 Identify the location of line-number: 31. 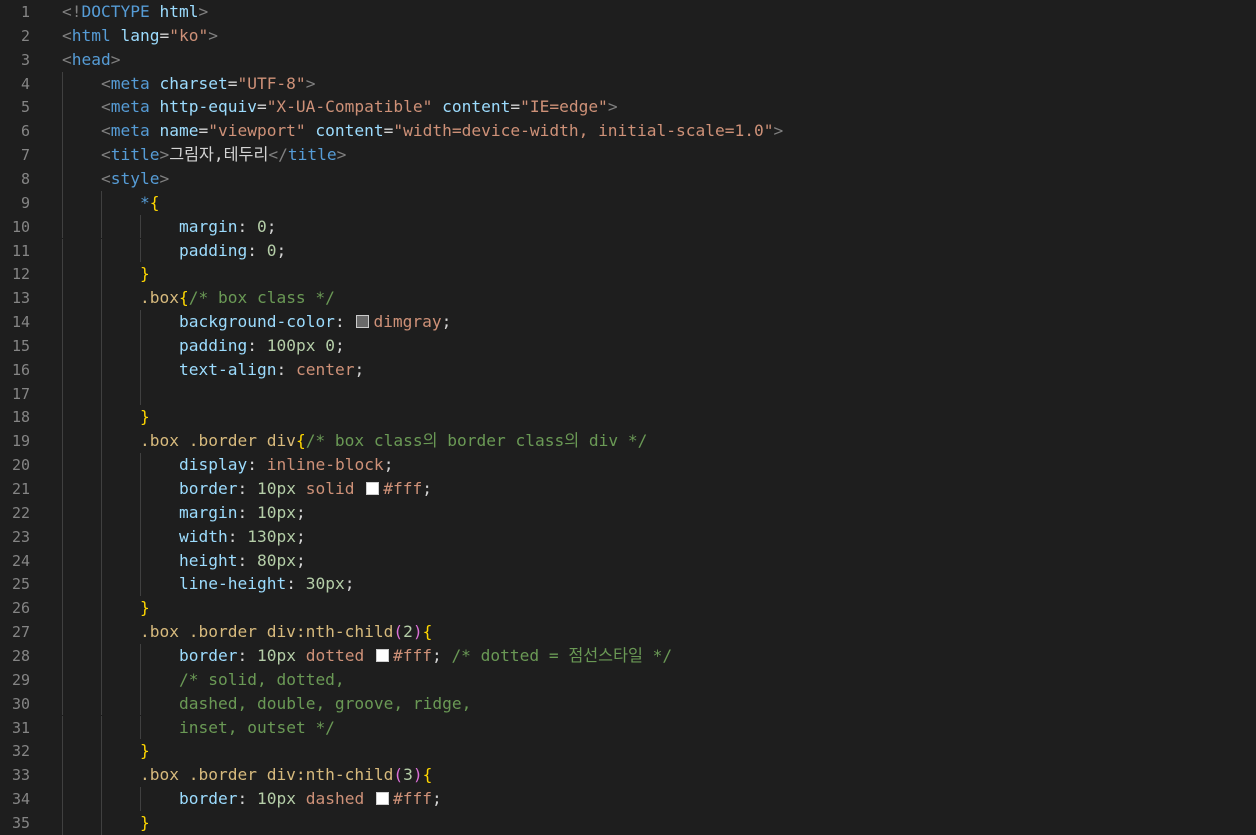
(20, 727).